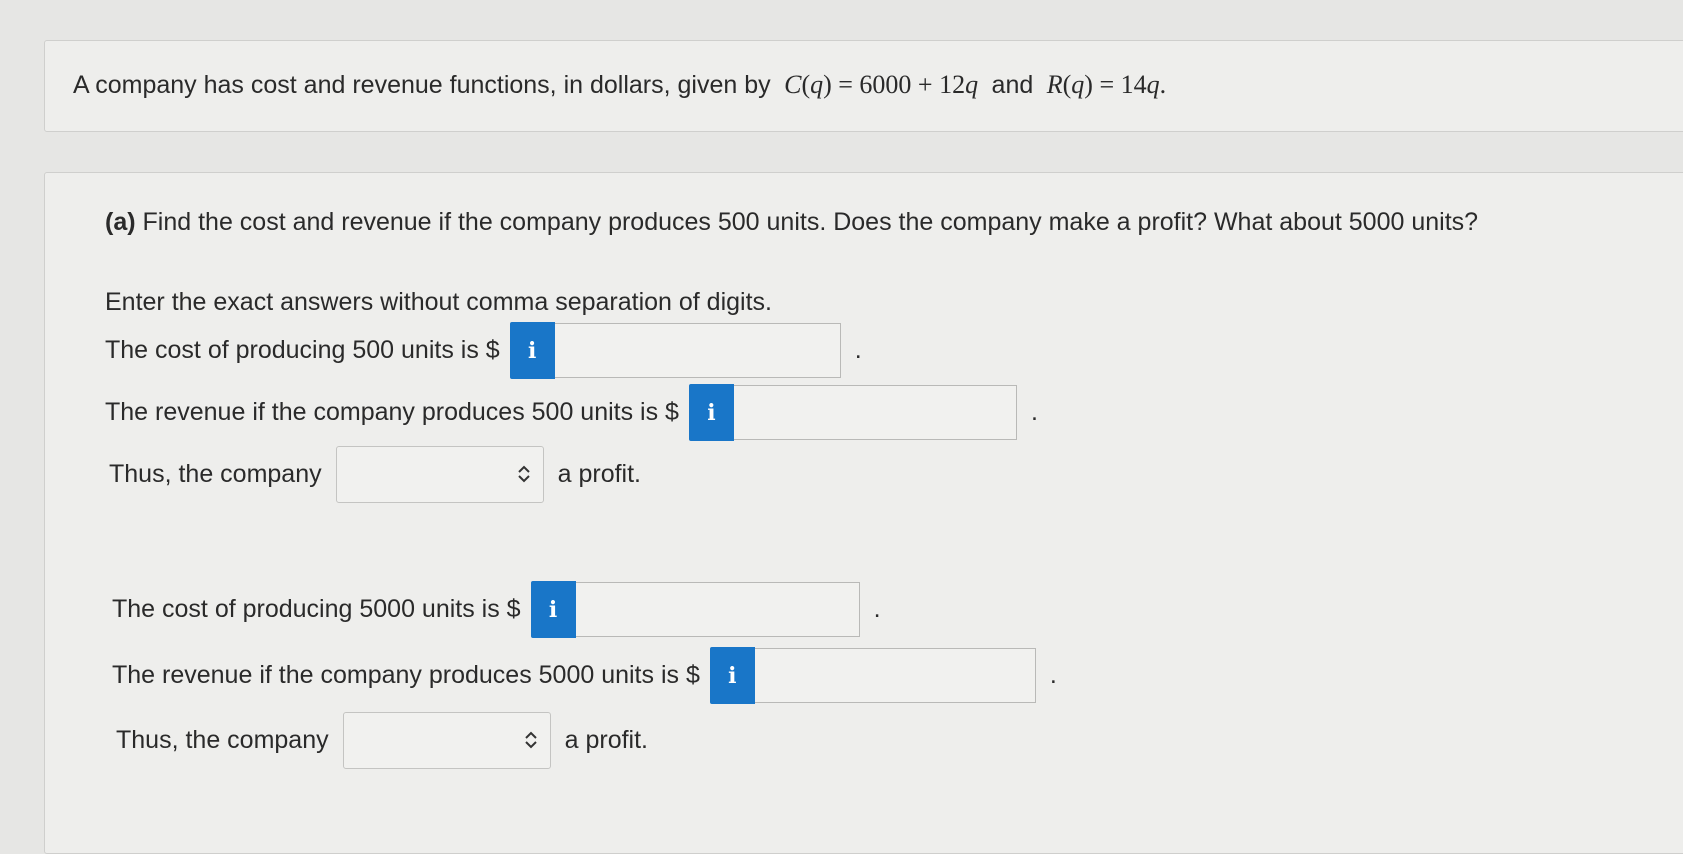 The width and height of the screenshot is (1683, 854). Describe the element at coordinates (881, 84) in the screenshot. I see `cost-function: C(q) = 6000 + 12q` at that location.